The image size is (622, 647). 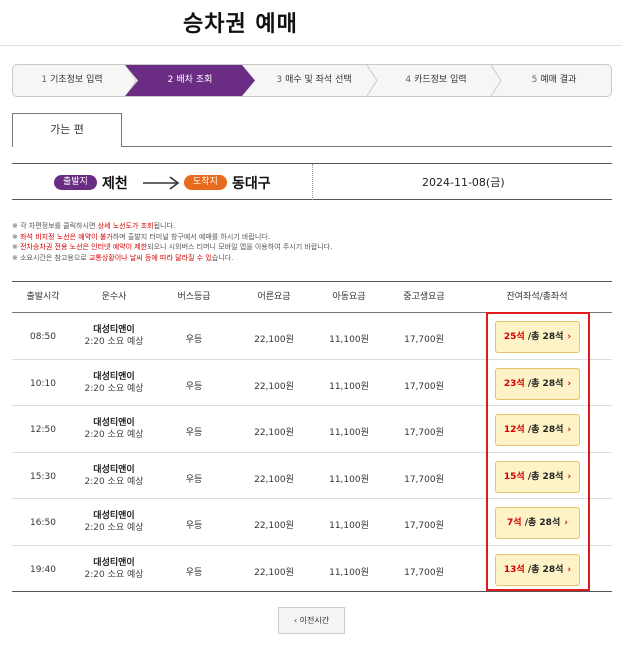 What do you see at coordinates (43, 523) in the screenshot?
I see `departure-time: 16:50` at bounding box center [43, 523].